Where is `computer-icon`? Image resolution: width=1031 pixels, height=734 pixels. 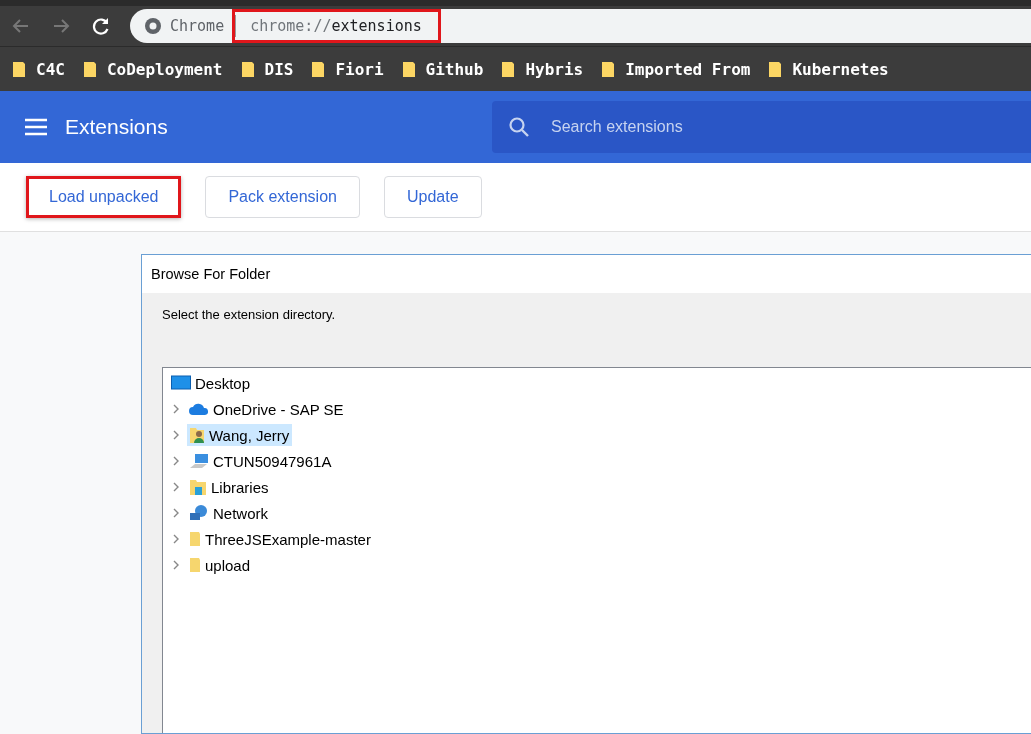
computer-icon is located at coordinates (199, 461).